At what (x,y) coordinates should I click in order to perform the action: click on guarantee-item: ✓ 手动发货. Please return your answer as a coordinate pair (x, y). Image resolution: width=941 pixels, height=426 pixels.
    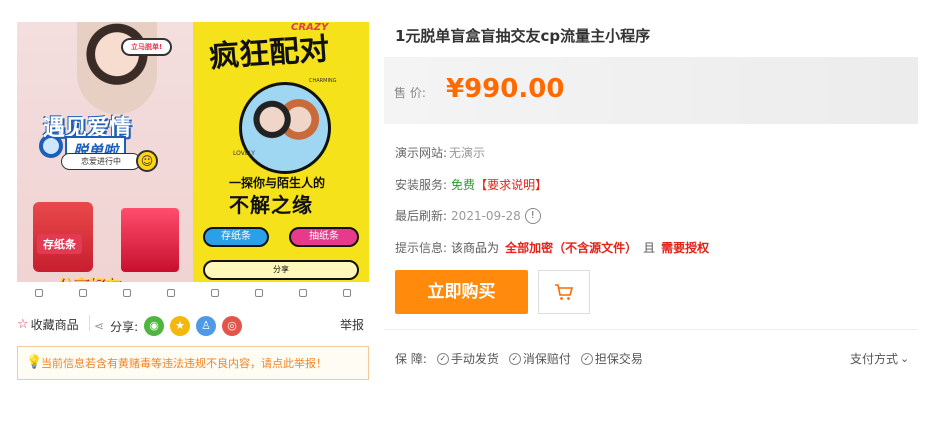
    Looking at the image, I should click on (467, 358).